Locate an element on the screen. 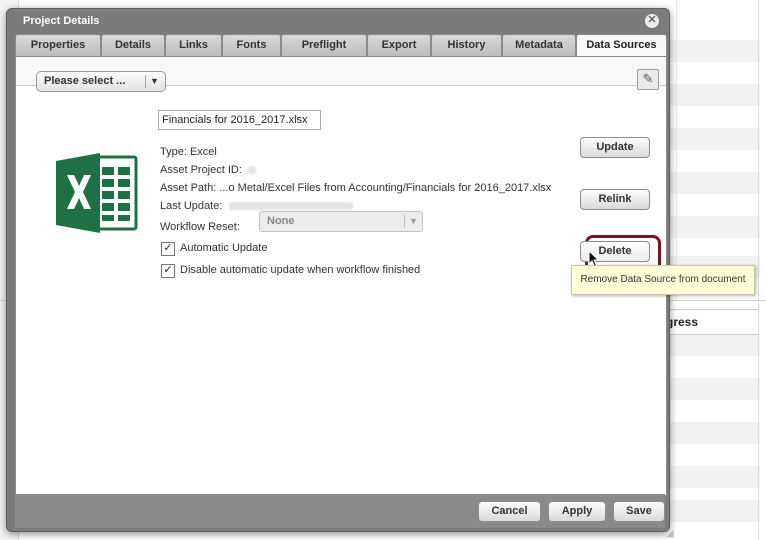 The height and width of the screenshot is (540, 766). data-source-select: Please select ... ▼ is located at coordinates (101, 81).